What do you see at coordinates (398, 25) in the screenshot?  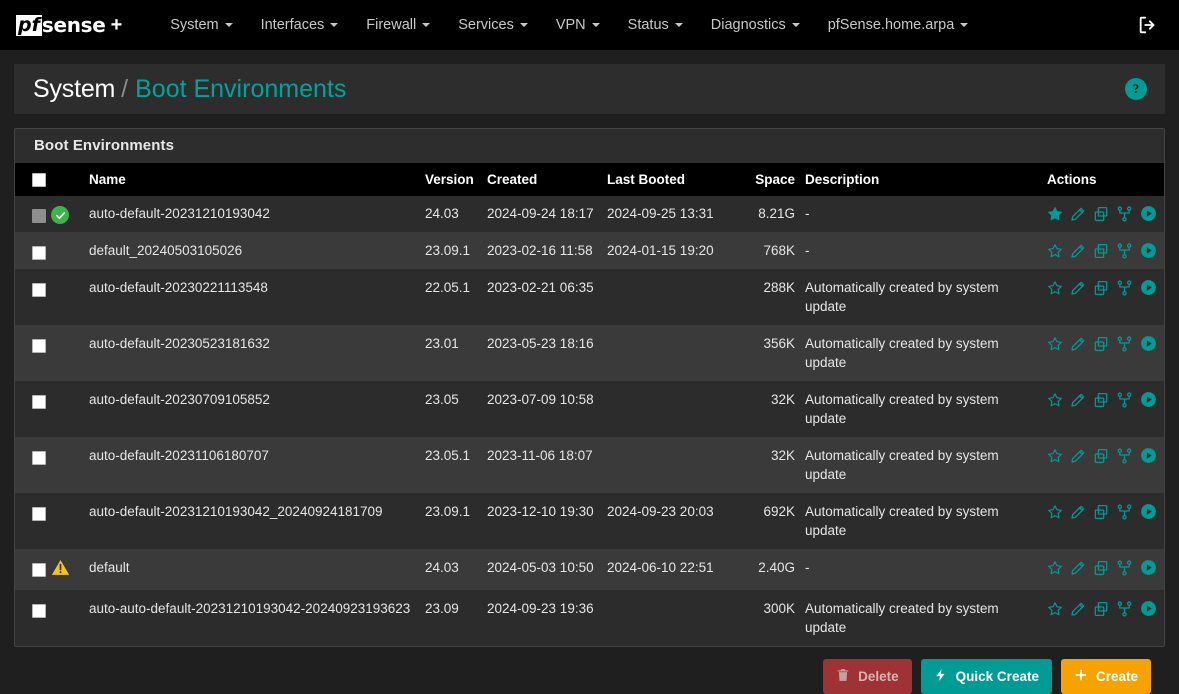 I see `nav-item-firewall: Firewall` at bounding box center [398, 25].